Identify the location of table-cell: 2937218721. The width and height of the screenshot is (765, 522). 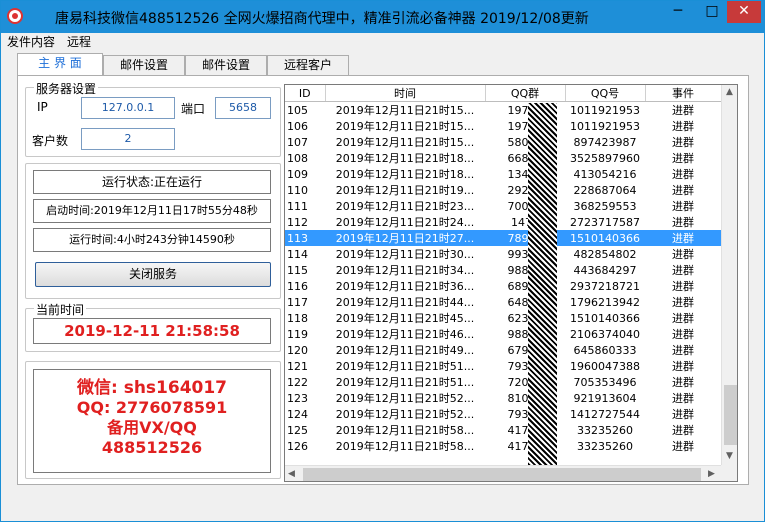
(605, 286).